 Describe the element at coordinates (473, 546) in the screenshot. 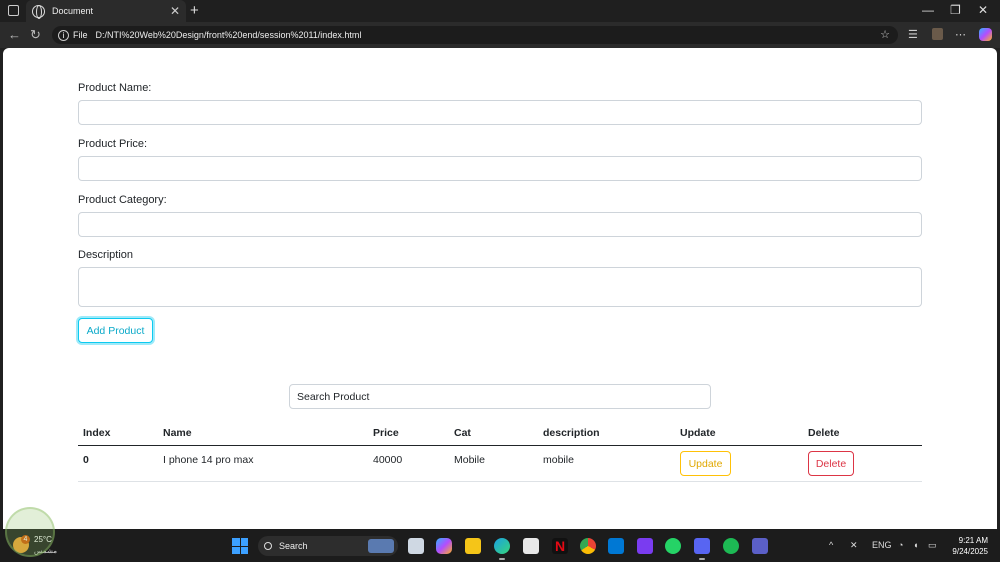

I see `file-explorer-icon` at that location.